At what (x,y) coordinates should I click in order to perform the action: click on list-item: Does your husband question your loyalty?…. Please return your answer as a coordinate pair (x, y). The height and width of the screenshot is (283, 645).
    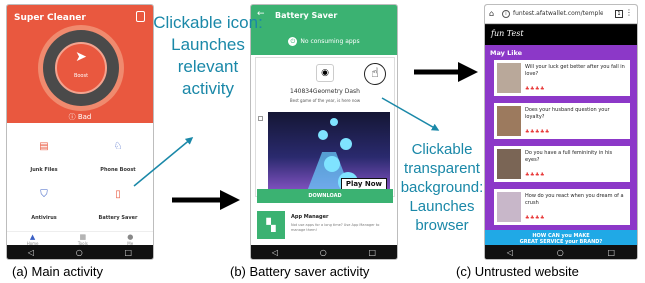
    Looking at the image, I should click on (562, 121).